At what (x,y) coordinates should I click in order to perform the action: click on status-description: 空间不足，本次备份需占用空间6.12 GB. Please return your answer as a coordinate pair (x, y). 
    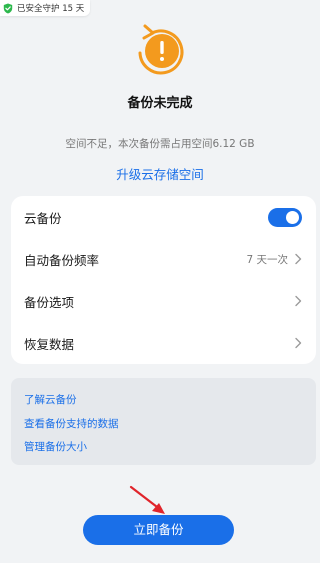
    Looking at the image, I should click on (160, 144).